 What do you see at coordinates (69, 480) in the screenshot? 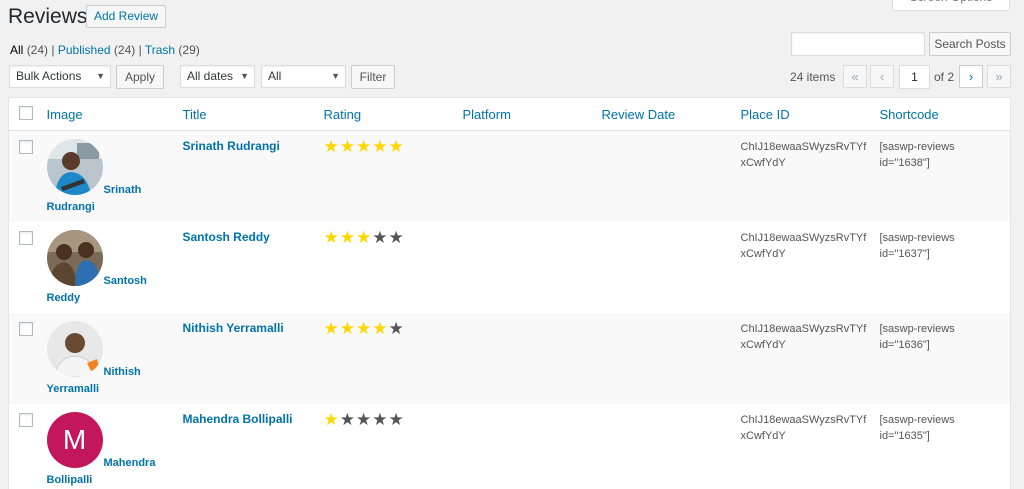
I see `reviewer-last-name: Bollipalli` at bounding box center [69, 480].